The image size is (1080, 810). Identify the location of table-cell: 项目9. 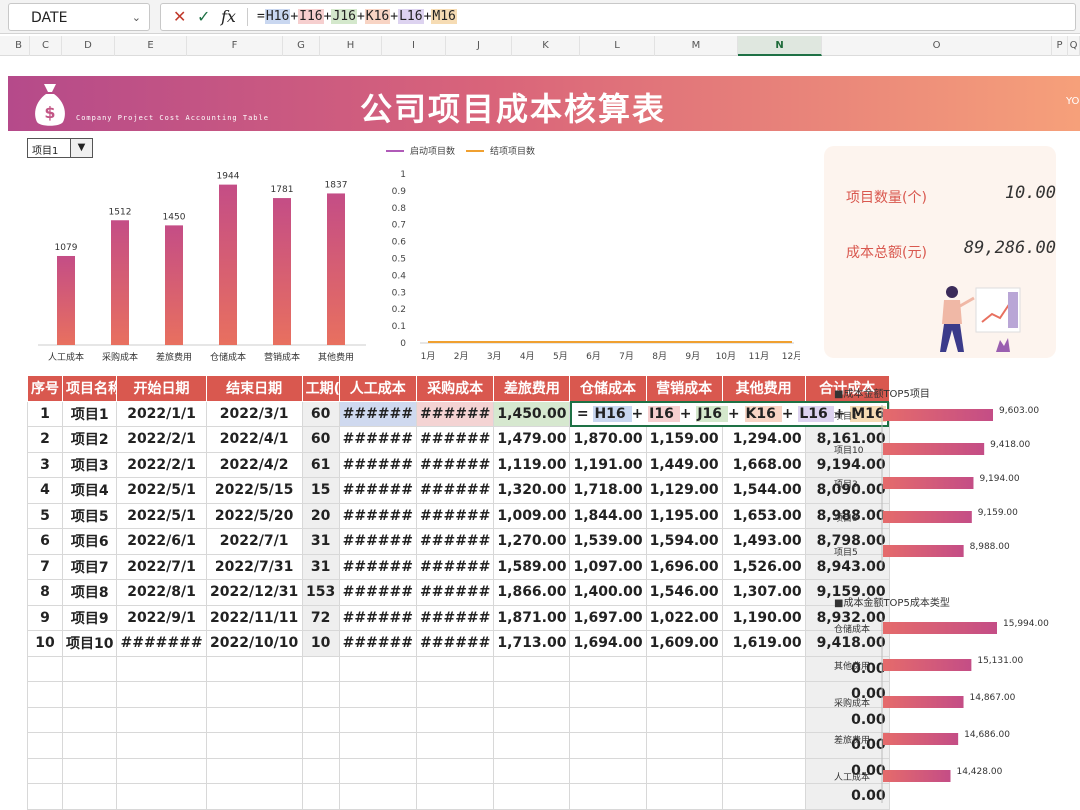
(89, 617).